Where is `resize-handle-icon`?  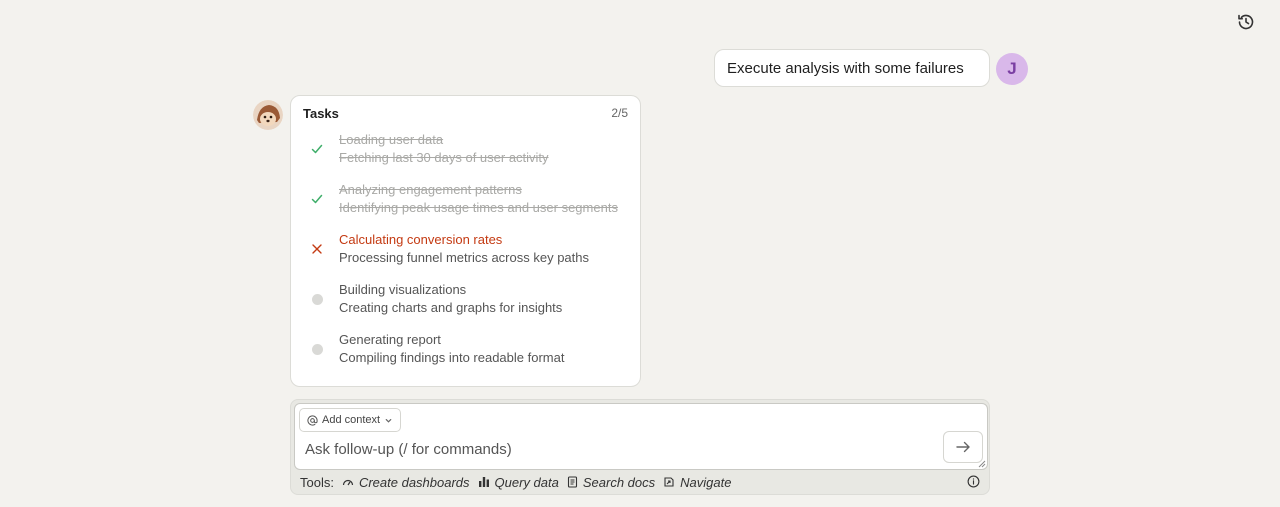 resize-handle-icon is located at coordinates (982, 464).